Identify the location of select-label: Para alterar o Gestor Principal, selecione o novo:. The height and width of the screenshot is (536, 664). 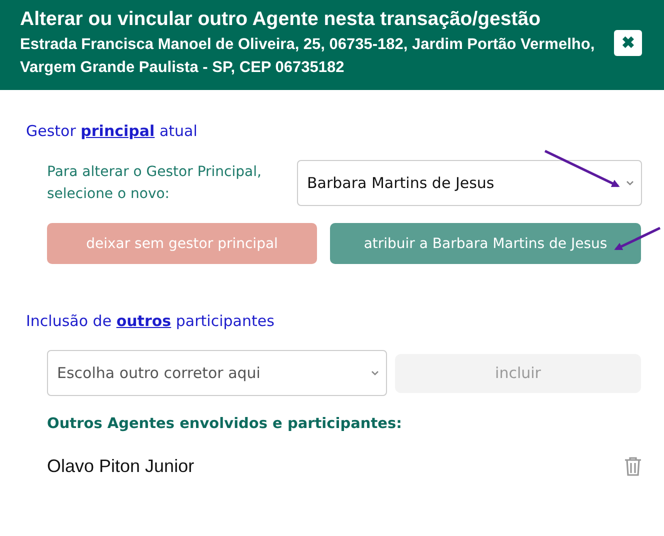
(154, 183).